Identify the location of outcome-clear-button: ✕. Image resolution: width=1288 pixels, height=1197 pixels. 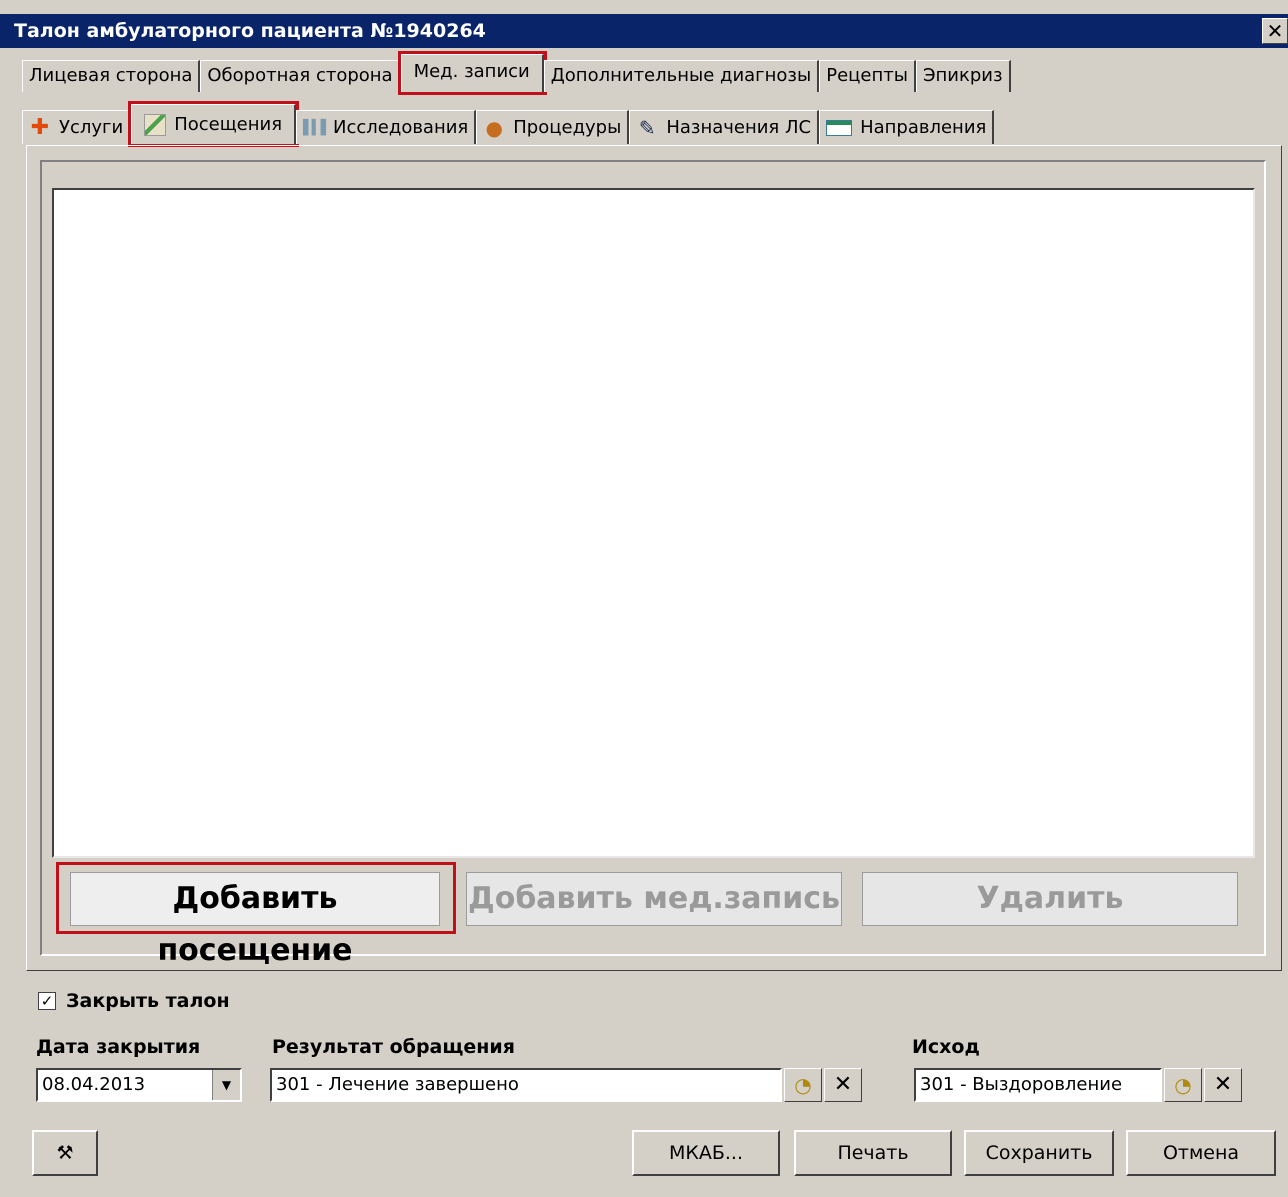
(1223, 1085).